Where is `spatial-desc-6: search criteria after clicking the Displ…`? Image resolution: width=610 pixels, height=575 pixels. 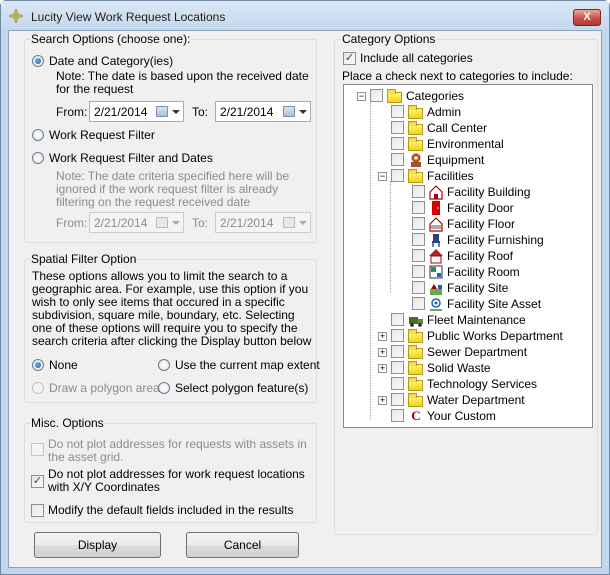
spatial-desc-6: search criteria after clicking the Displ… is located at coordinates (172, 341).